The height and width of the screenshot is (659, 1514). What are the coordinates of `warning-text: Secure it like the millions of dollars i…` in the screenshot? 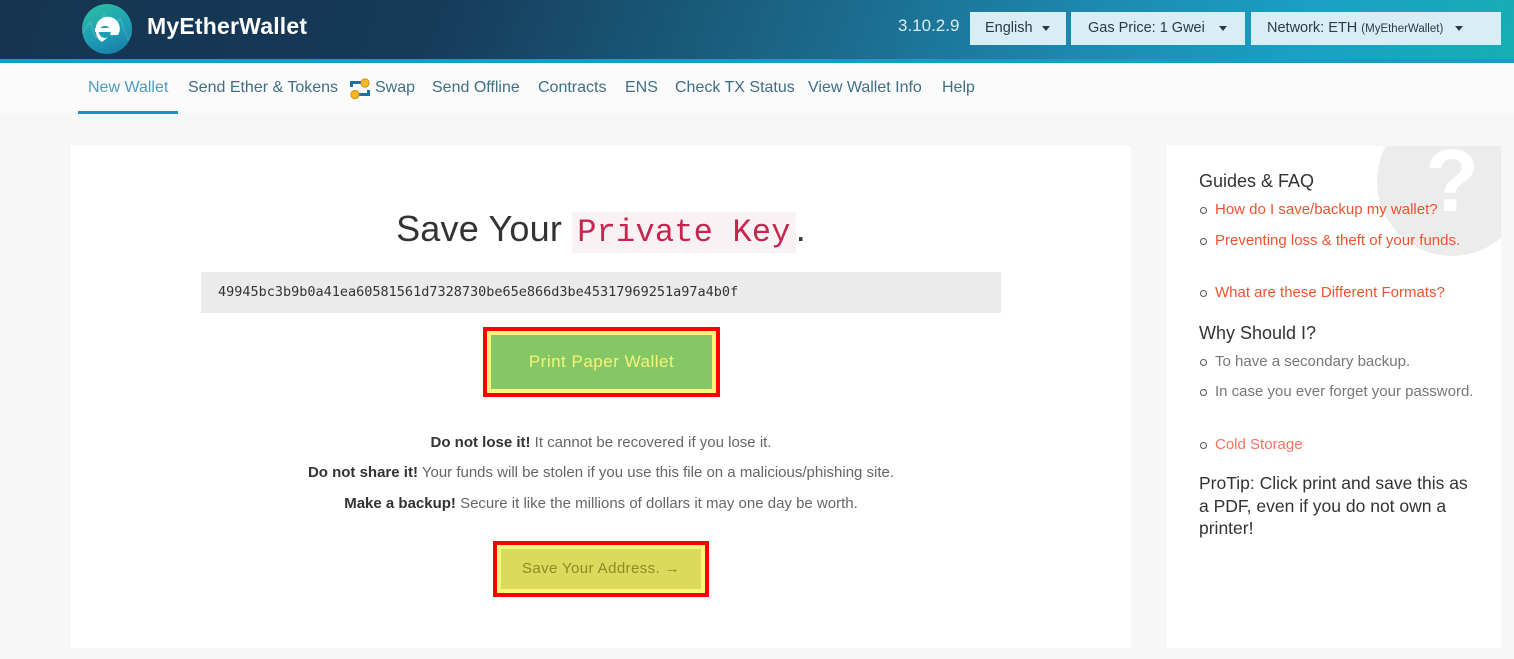 It's located at (656, 503).